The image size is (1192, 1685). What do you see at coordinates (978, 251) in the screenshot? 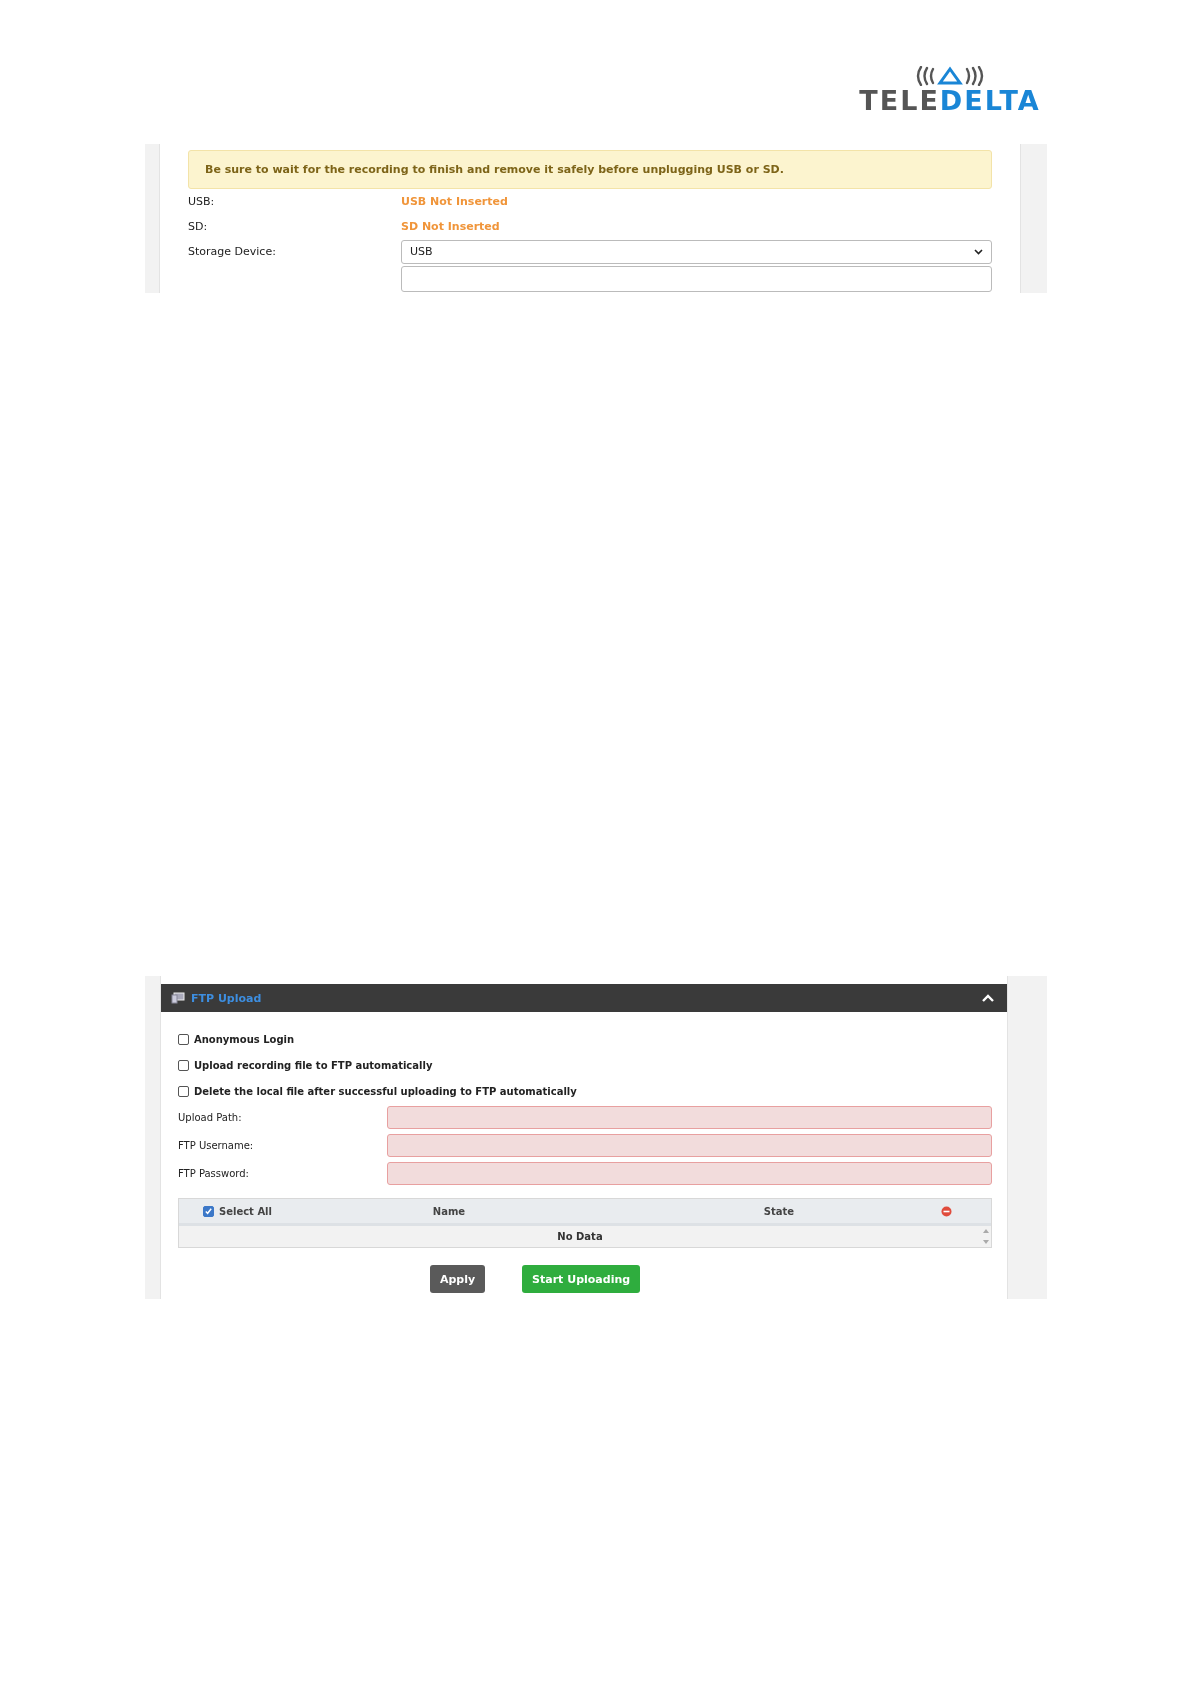
I see `chevron-down-icon` at bounding box center [978, 251].